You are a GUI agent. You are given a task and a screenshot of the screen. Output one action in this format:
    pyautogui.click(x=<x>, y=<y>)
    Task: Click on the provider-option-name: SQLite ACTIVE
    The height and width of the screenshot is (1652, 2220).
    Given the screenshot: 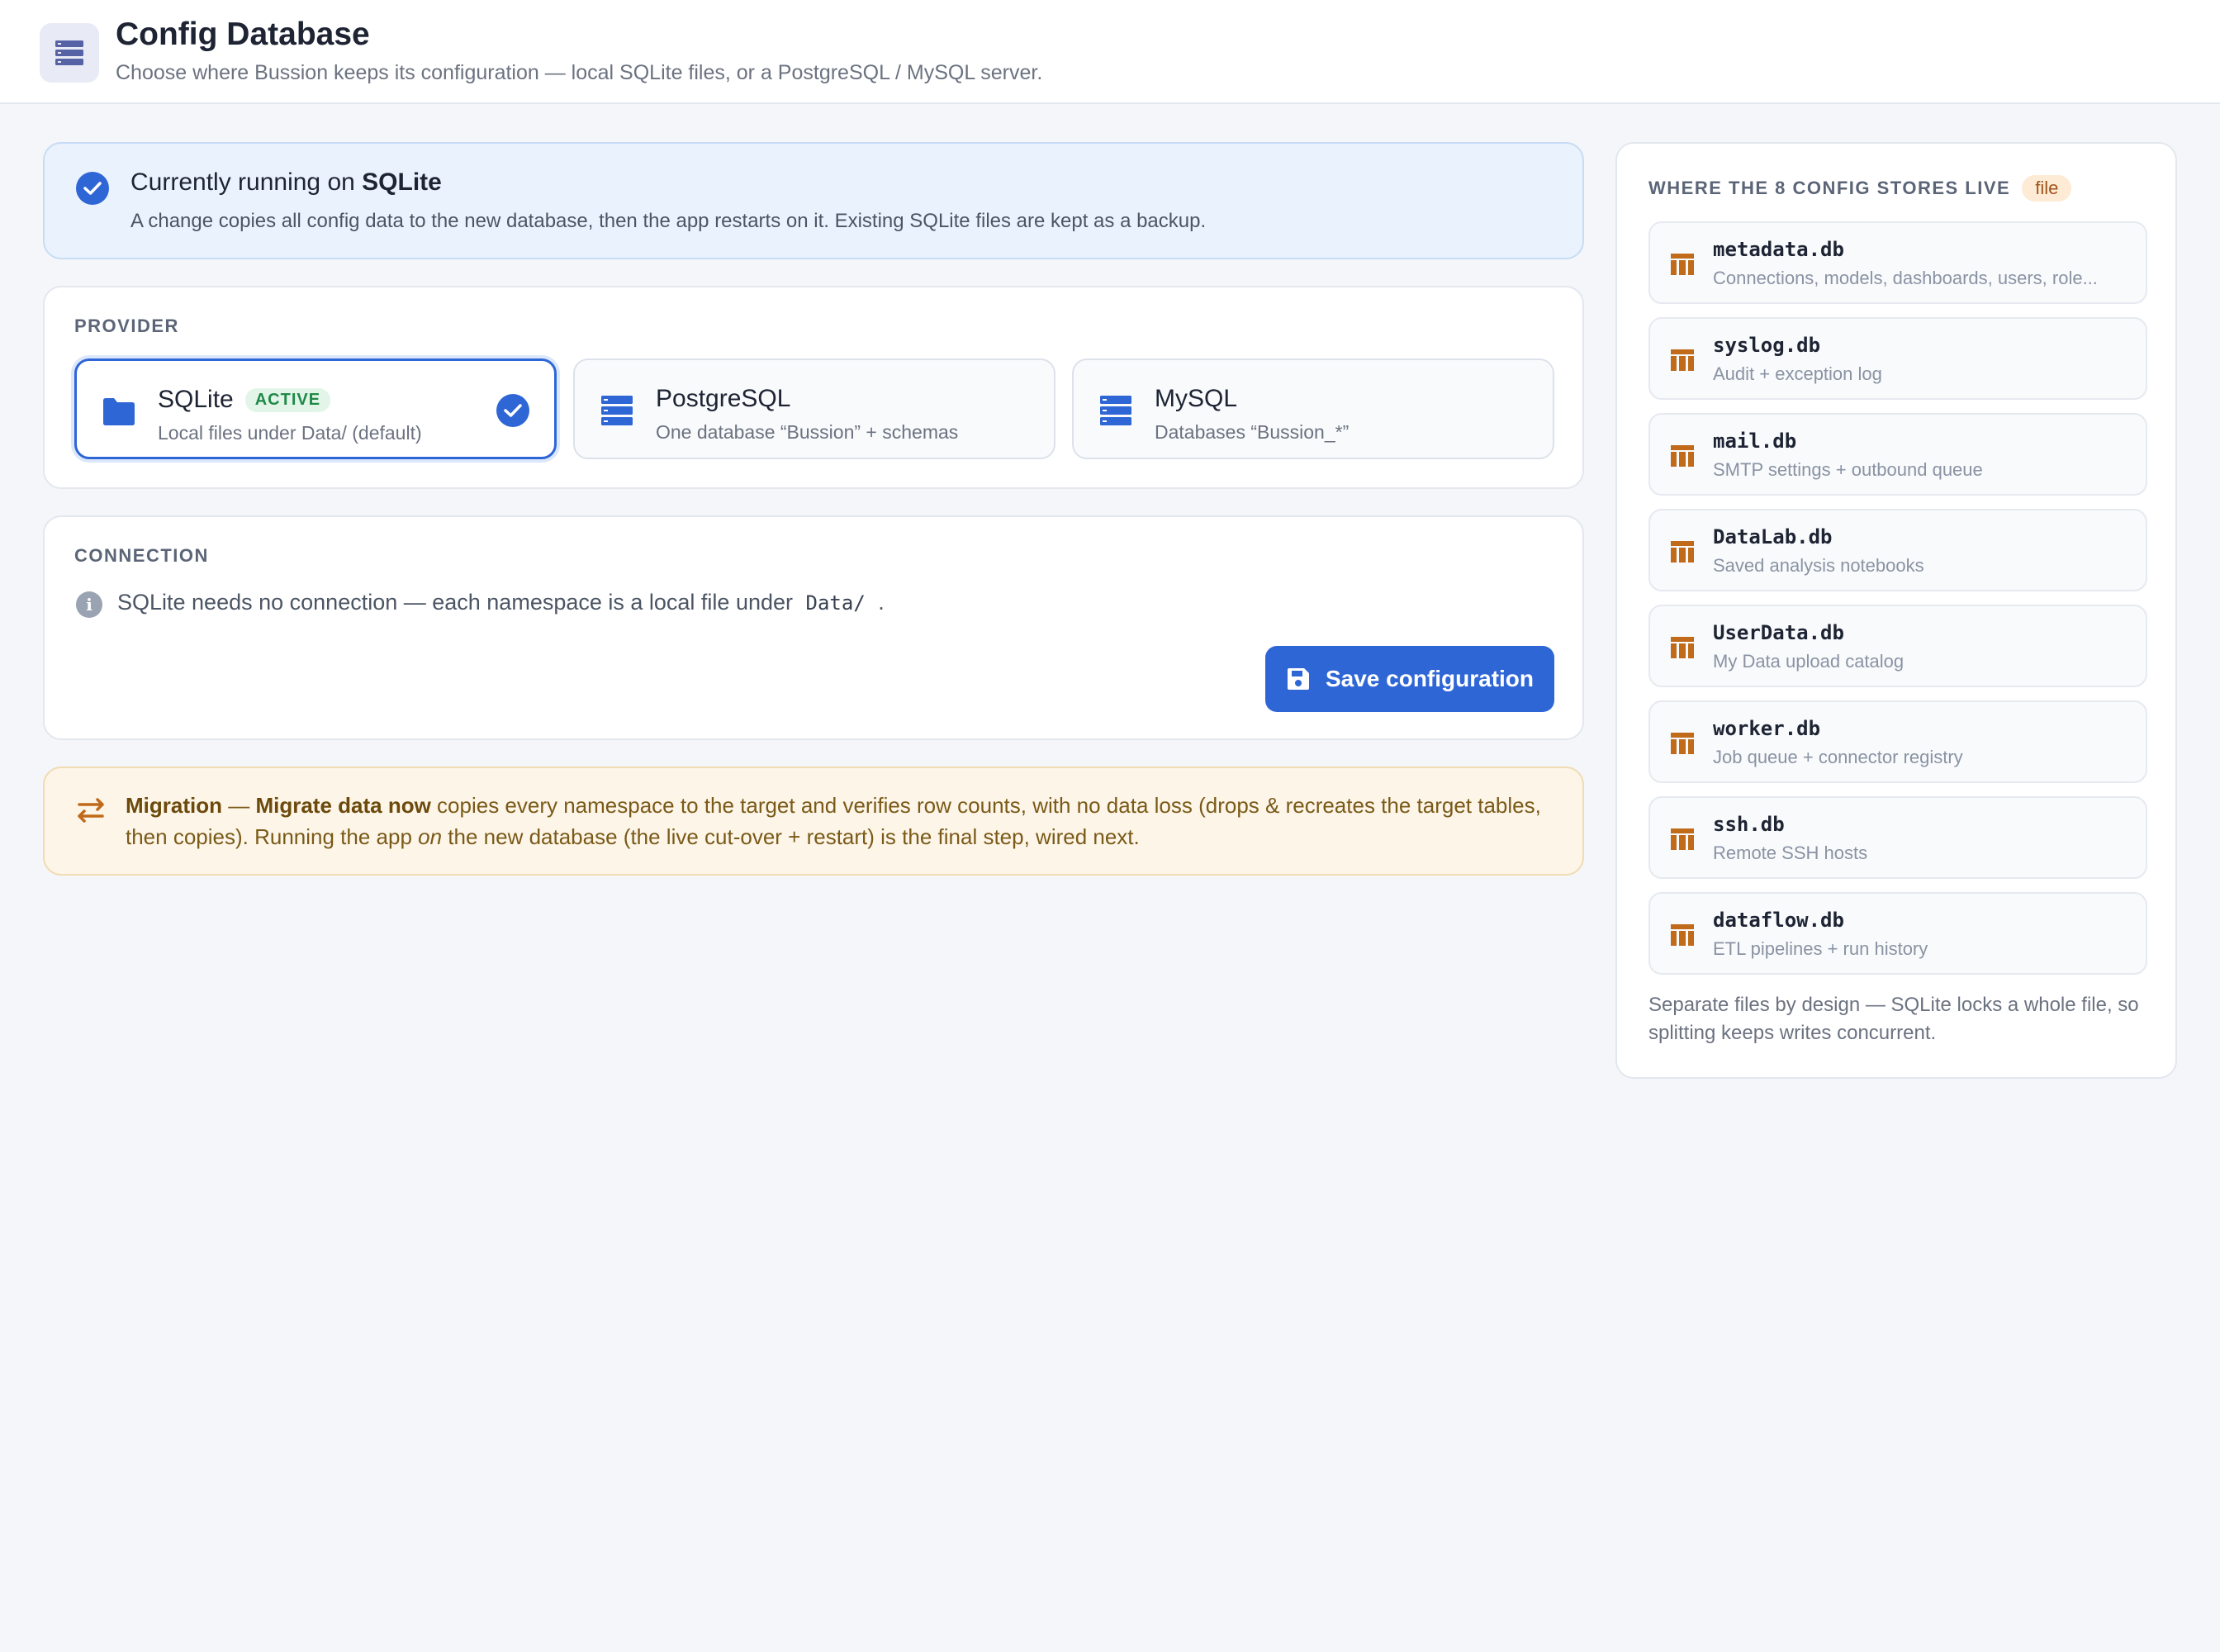 What is the action you would take?
    pyautogui.click(x=244, y=400)
    